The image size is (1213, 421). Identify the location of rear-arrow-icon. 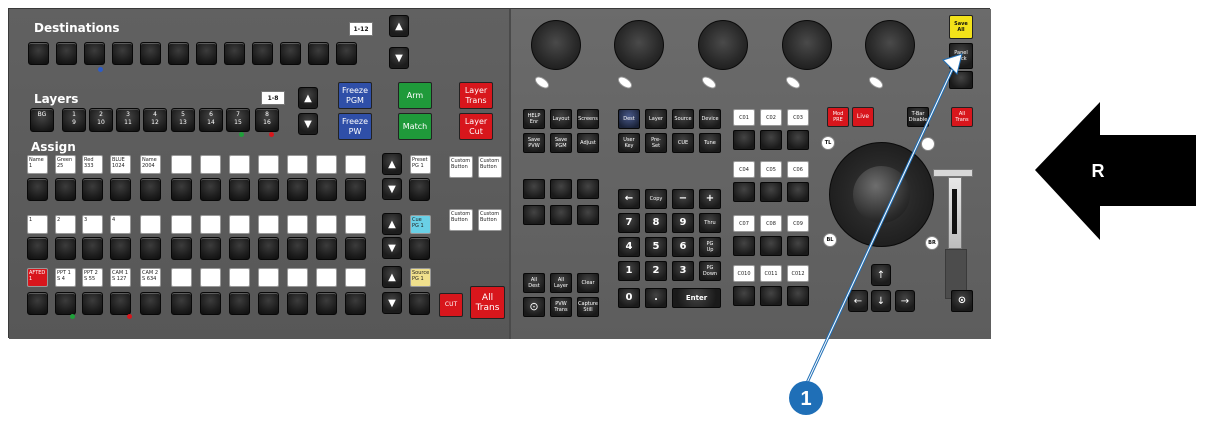
(1115, 171).